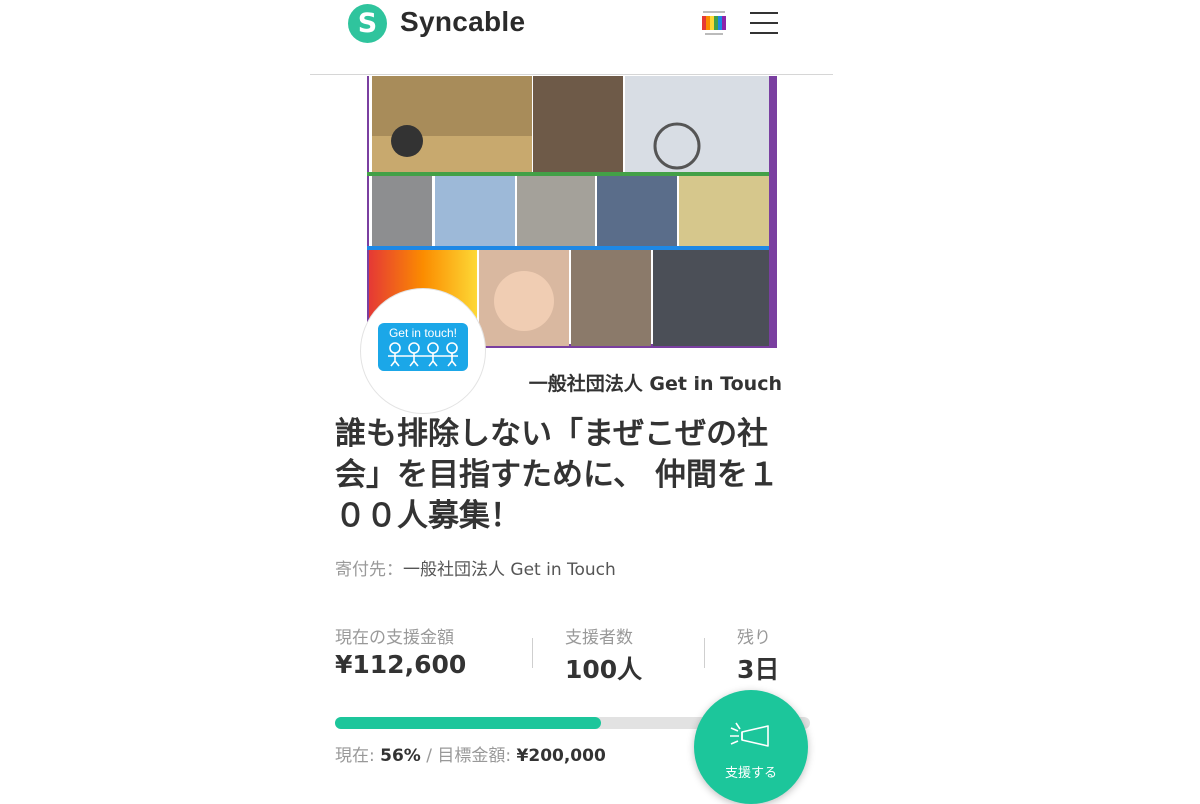 The width and height of the screenshot is (1200, 804). Describe the element at coordinates (474, 756) in the screenshot. I see `progress-goal-label: 目標金額:` at that location.